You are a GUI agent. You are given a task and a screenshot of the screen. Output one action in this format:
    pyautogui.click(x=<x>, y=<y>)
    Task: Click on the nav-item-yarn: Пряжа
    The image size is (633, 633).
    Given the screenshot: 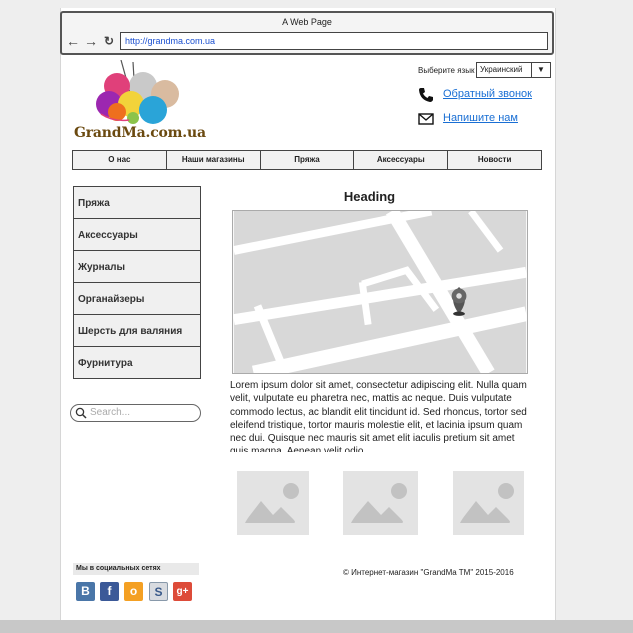 What is the action you would take?
    pyautogui.click(x=307, y=160)
    